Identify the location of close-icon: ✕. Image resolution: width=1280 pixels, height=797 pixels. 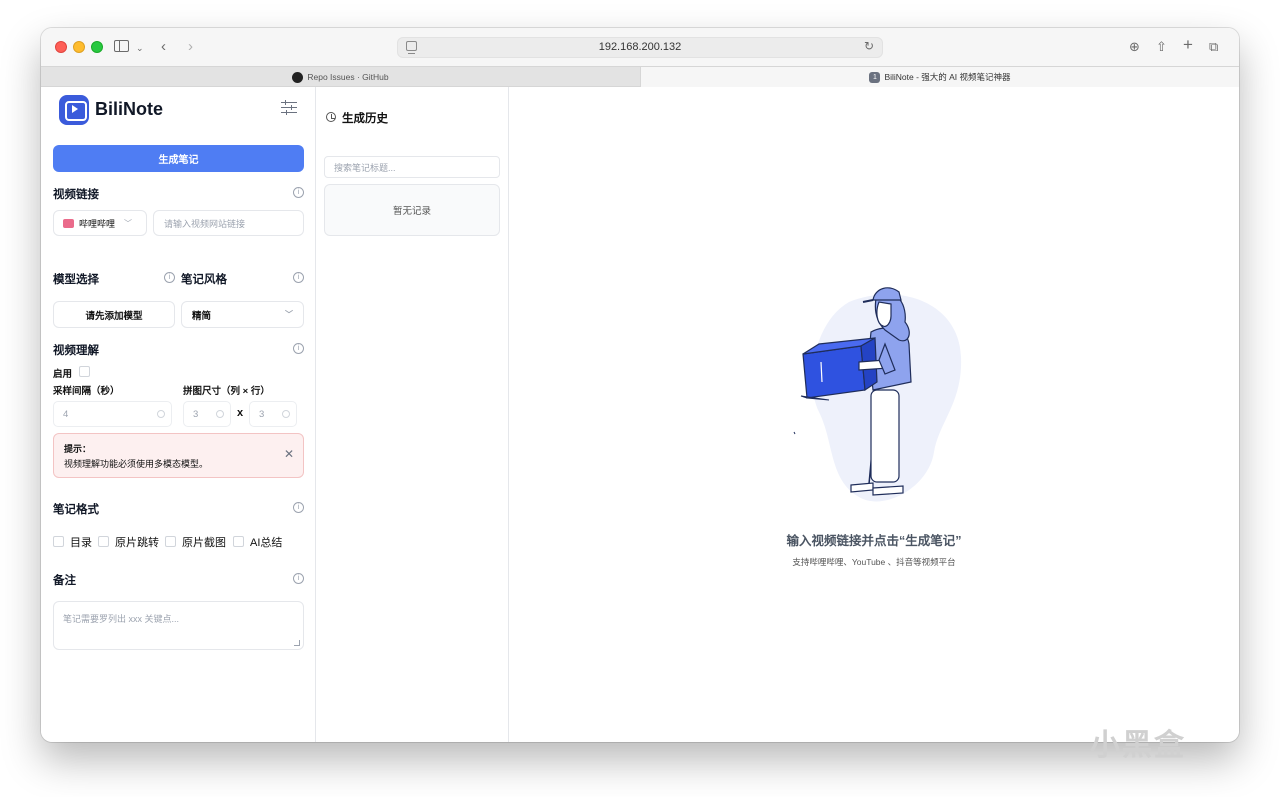
(289, 454).